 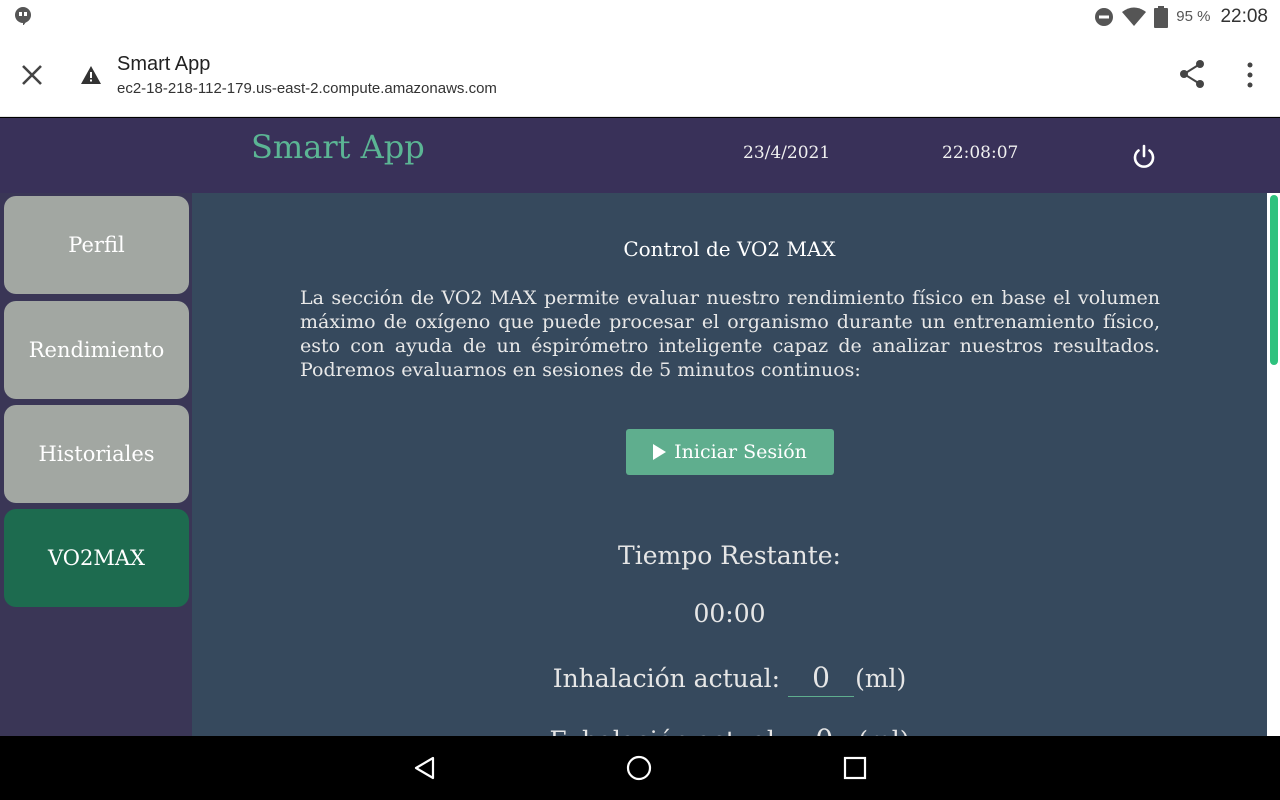 I want to click on start-session-label: Iniciar Sesión, so click(x=740, y=452).